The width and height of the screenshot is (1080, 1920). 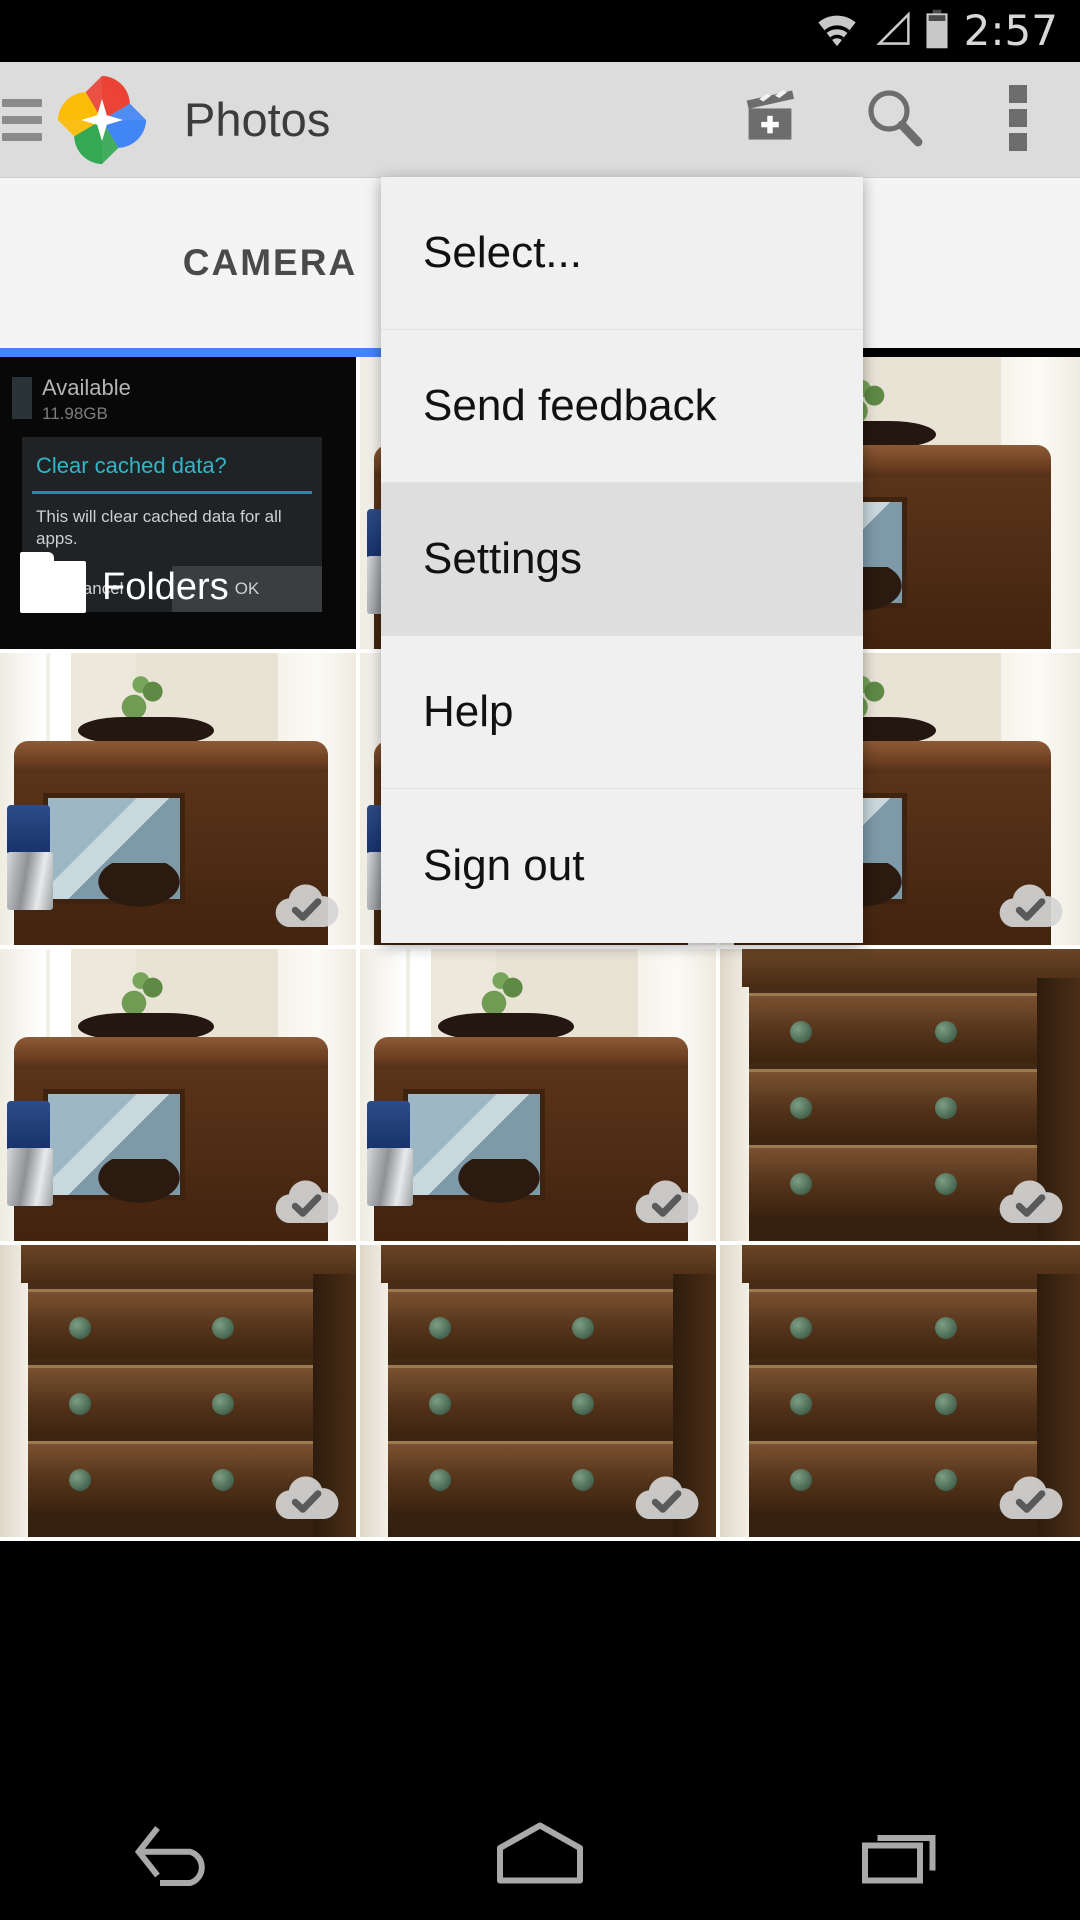 I want to click on home-icon, so click(x=540, y=1855).